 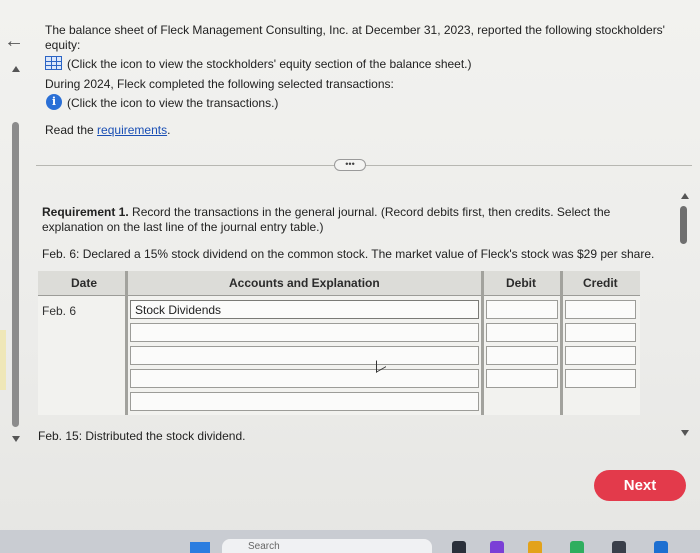 I want to click on intro-line-2: equity:, so click(x=63, y=45).